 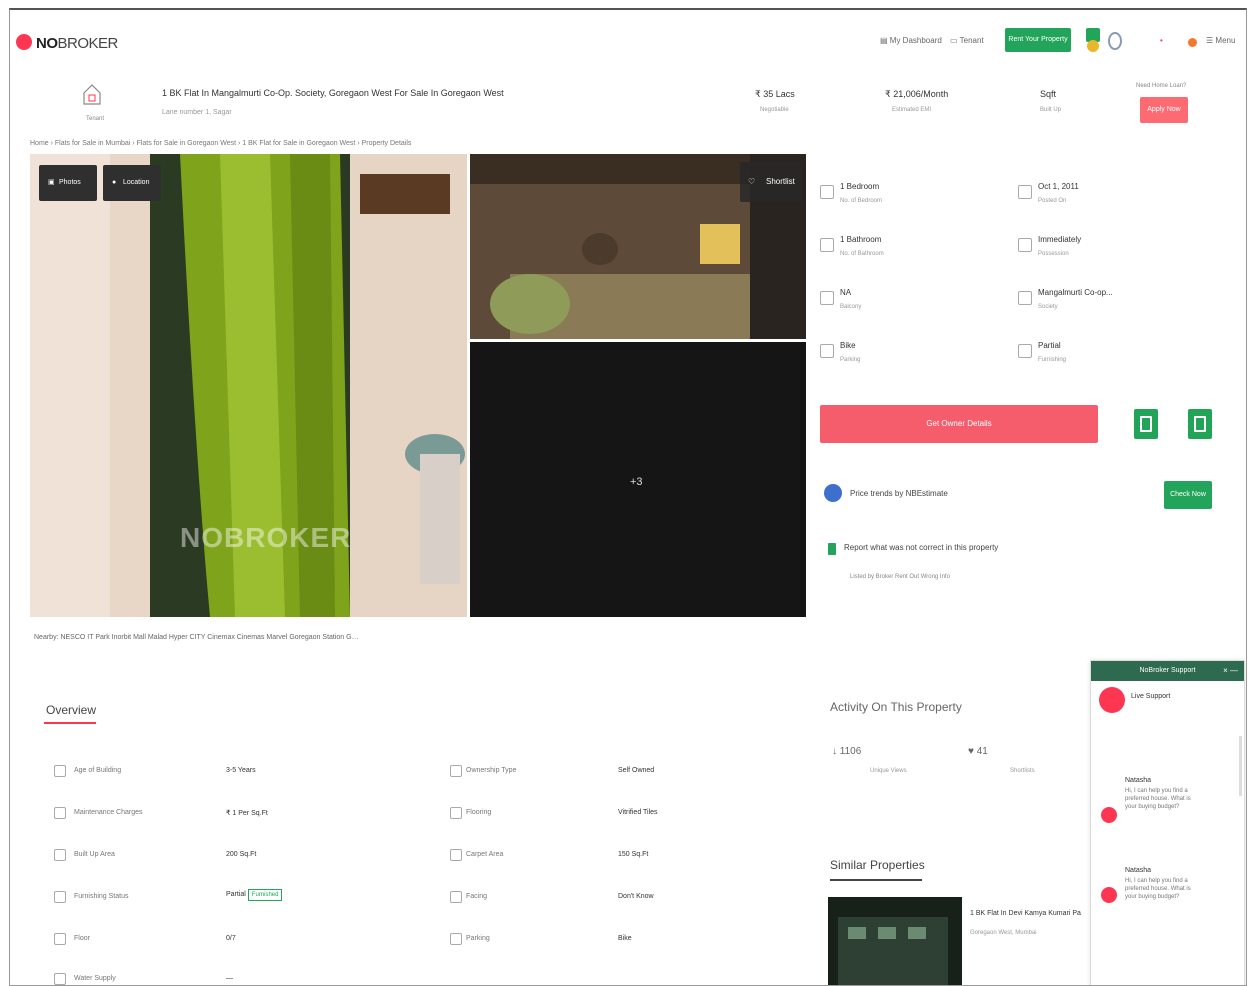 What do you see at coordinates (491, 770) in the screenshot?
I see `overview-label: Ownership Type` at bounding box center [491, 770].